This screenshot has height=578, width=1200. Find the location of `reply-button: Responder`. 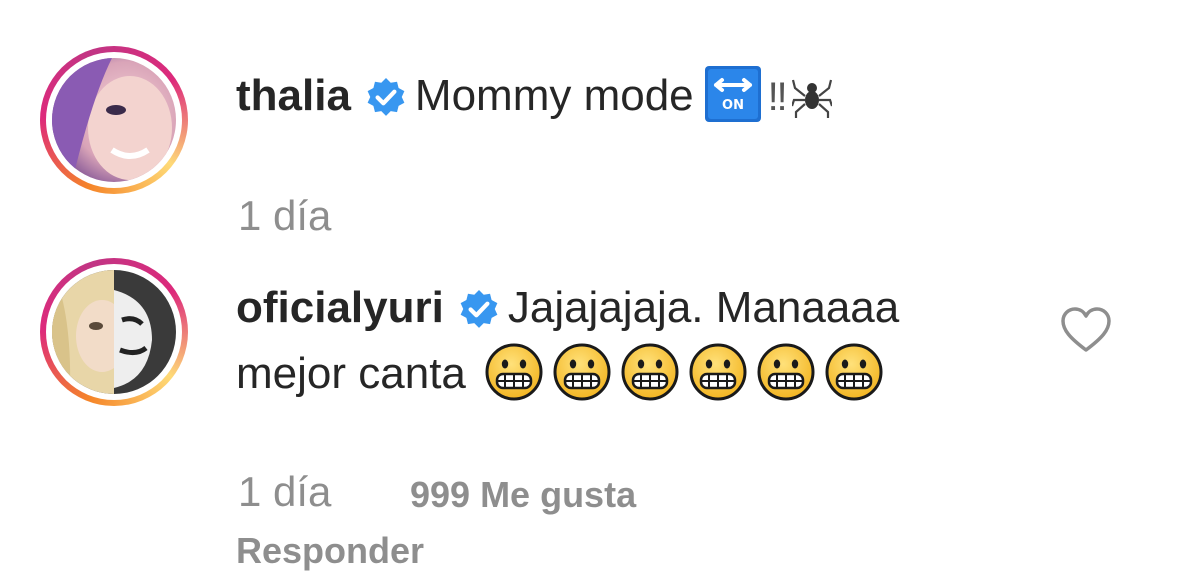

reply-button: Responder is located at coordinates (330, 551).